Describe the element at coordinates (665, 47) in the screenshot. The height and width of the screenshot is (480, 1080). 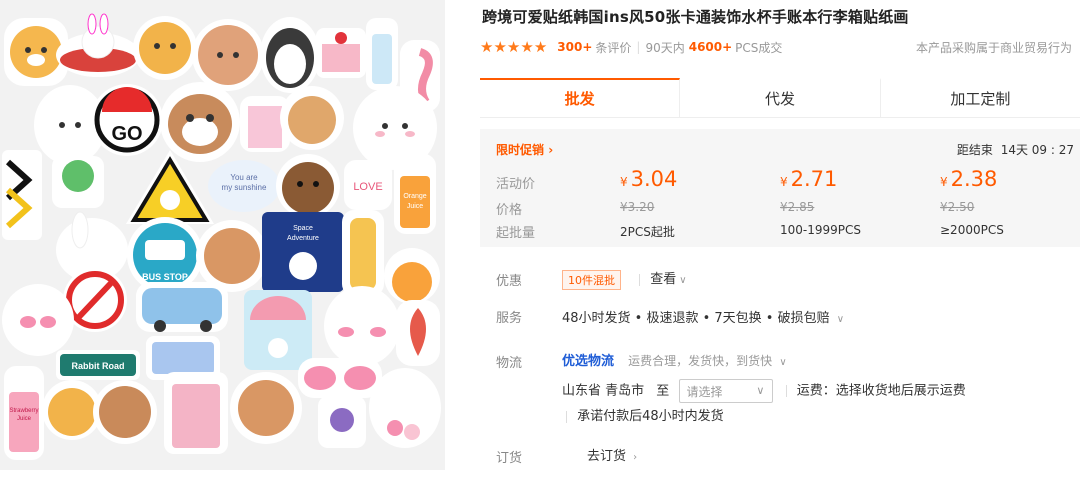
I see `period-label: 90天内` at that location.